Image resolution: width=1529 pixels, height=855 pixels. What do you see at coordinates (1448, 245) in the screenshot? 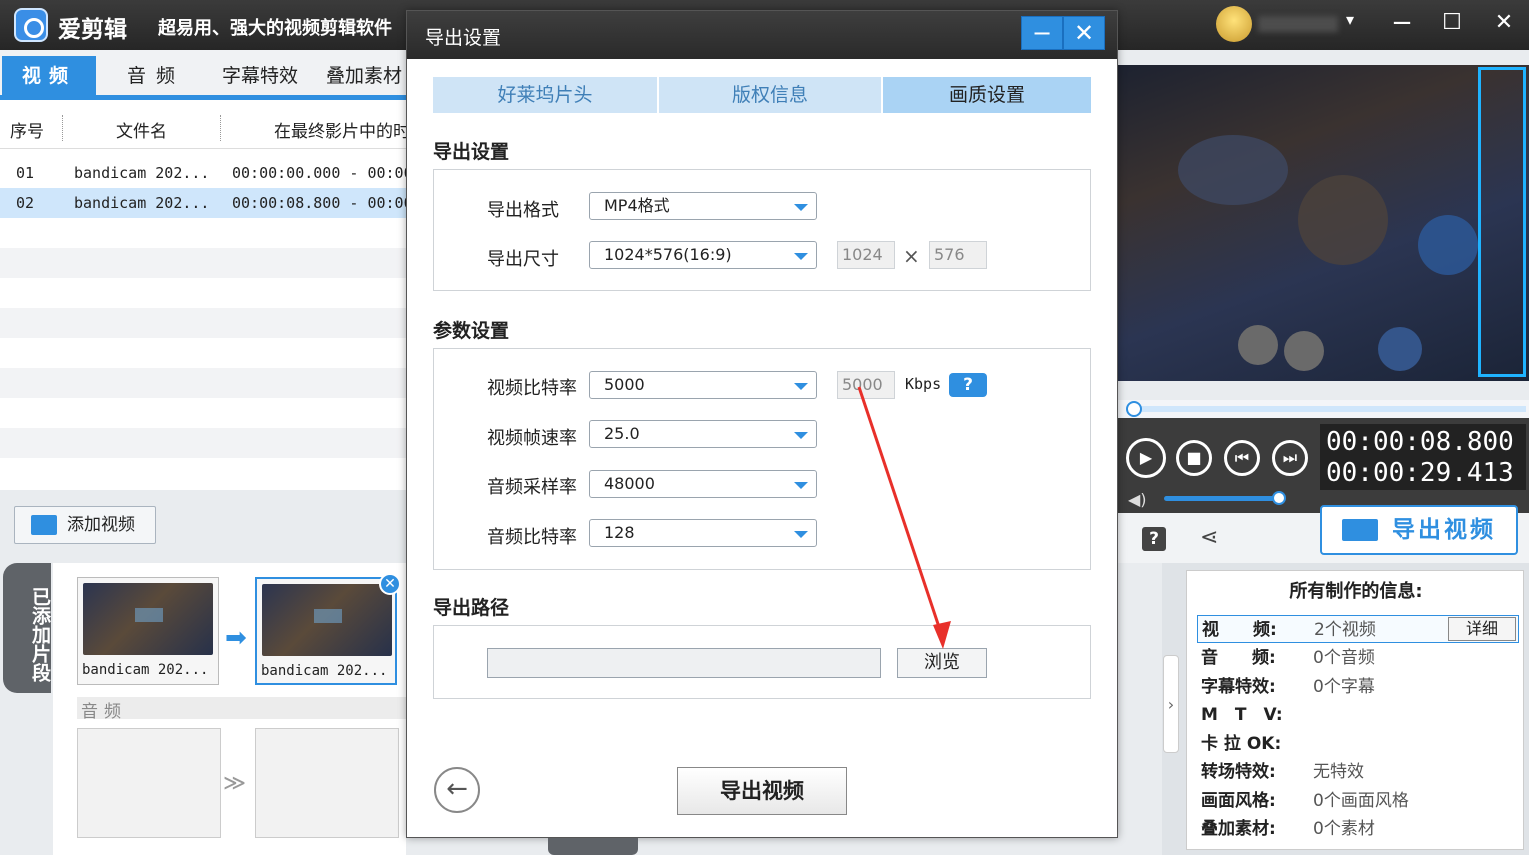
I see `preview-scene-shape` at bounding box center [1448, 245].